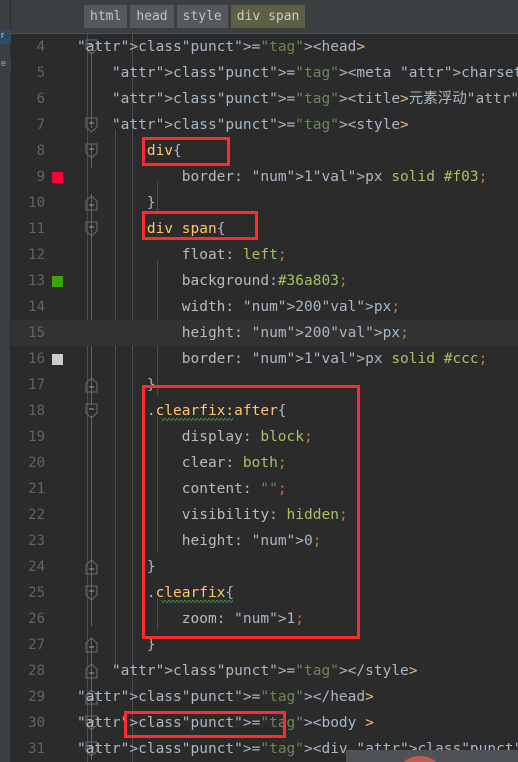 The width and height of the screenshot is (518, 762). What do you see at coordinates (334, 359) in the screenshot?
I see `code-text: border: "num">1"val">px solid #ccc;` at bounding box center [334, 359].